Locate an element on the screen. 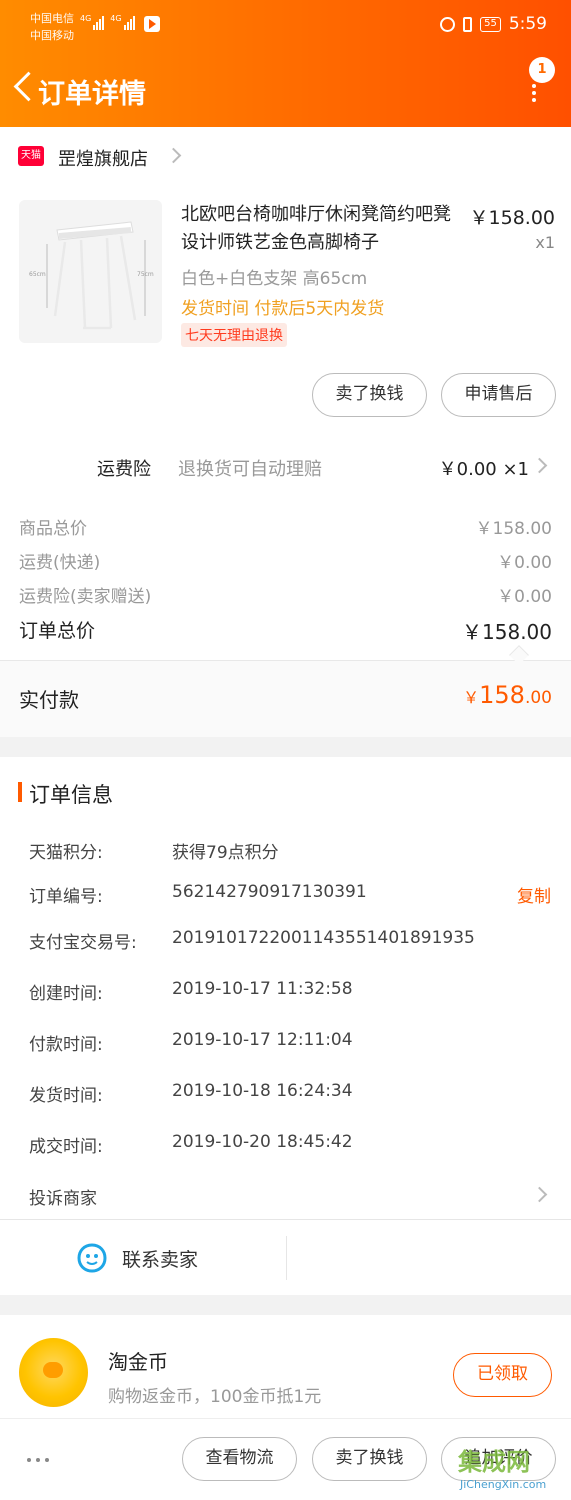  shipping-time: 发货时间 付款后5天内发货 is located at coordinates (283, 309).